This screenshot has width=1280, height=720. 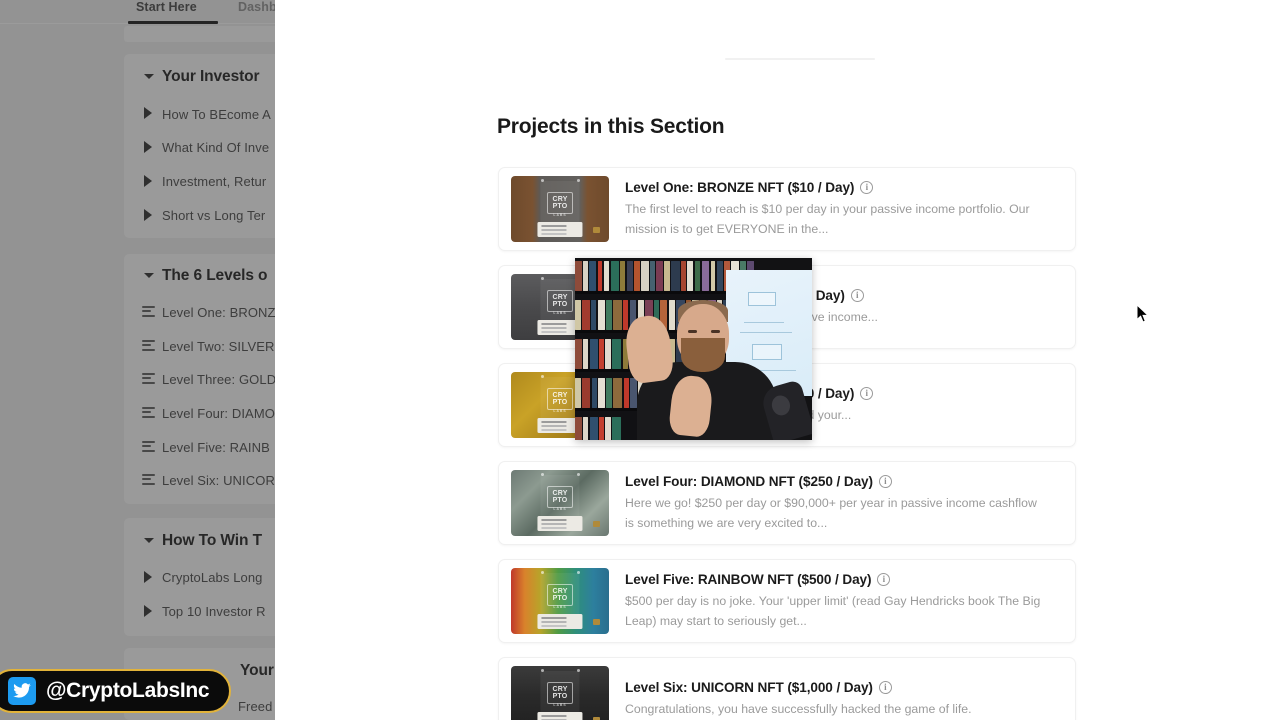 What do you see at coordinates (22, 691) in the screenshot?
I see `twitter-bird-icon` at bounding box center [22, 691].